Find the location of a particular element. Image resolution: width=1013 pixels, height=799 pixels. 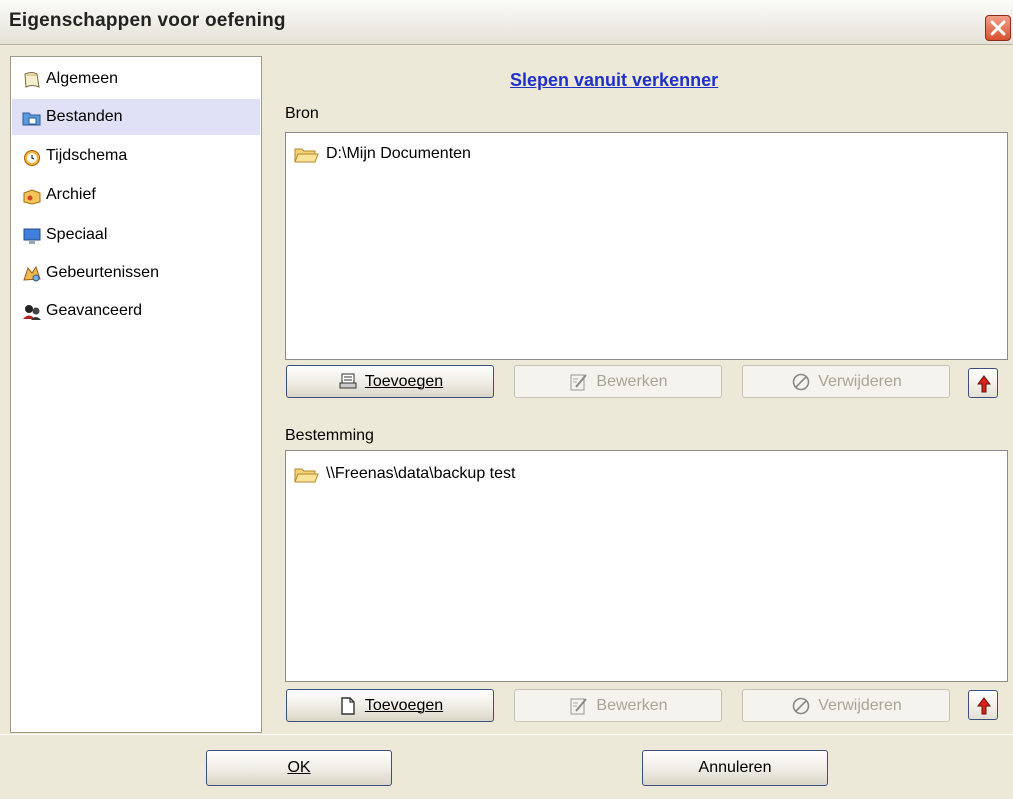

users-advanced-icon is located at coordinates (32, 312).